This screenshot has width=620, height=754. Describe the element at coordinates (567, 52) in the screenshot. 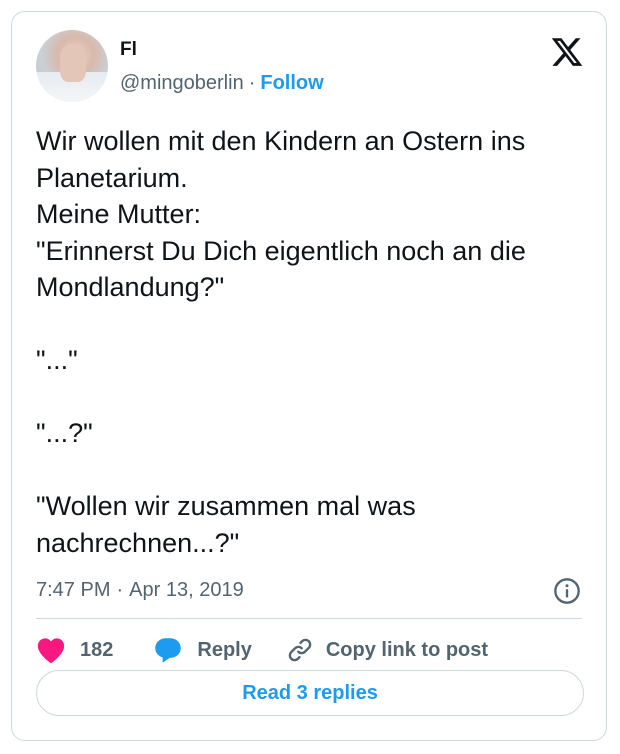

I see `x-logo-icon` at that location.